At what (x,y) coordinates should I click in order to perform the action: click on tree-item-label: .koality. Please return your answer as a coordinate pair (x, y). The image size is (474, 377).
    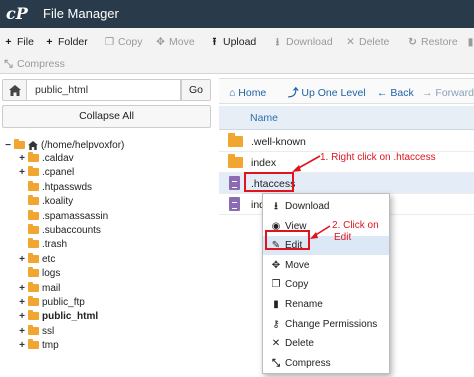
    Looking at the image, I should click on (58, 202).